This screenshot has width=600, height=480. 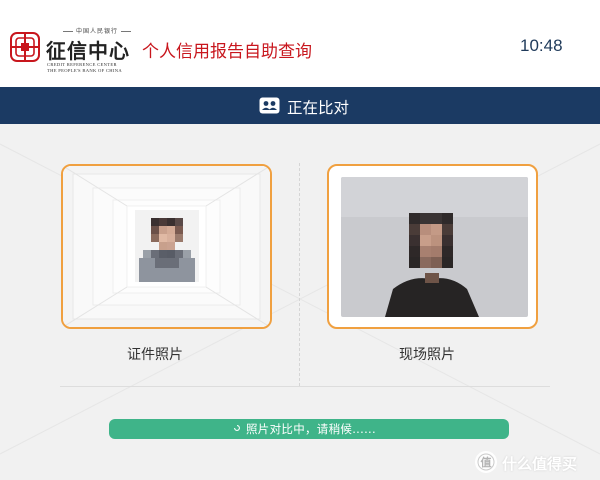 What do you see at coordinates (540, 464) in the screenshot?
I see `watermark-text: 什么值得买` at bounding box center [540, 464].